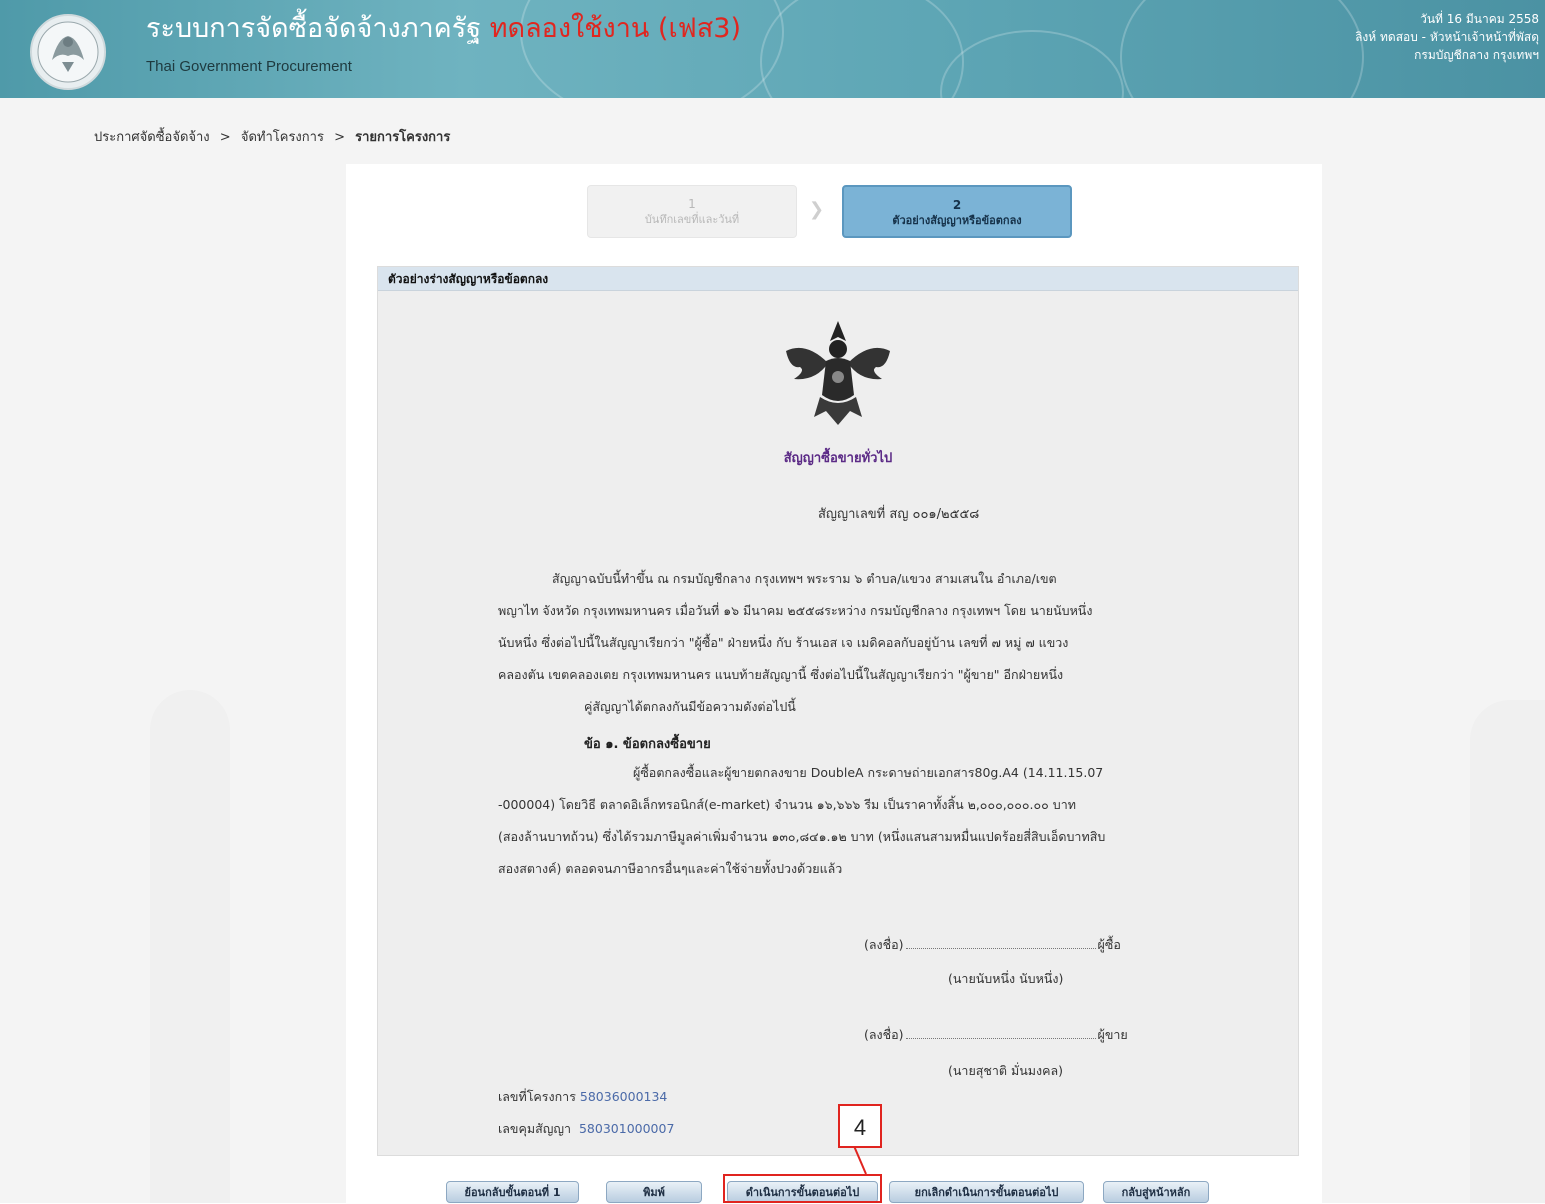  Describe the element at coordinates (1479, 19) in the screenshot. I see `current-date: วันที่ 16 มีนาคม 2558` at that location.